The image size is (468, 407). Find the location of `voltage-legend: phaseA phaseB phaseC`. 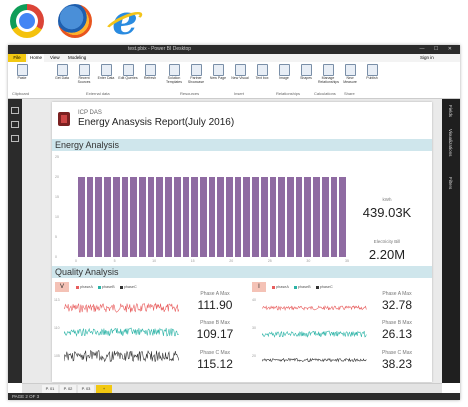

voltage-legend: phaseA phaseB phaseC is located at coordinates (104, 287).